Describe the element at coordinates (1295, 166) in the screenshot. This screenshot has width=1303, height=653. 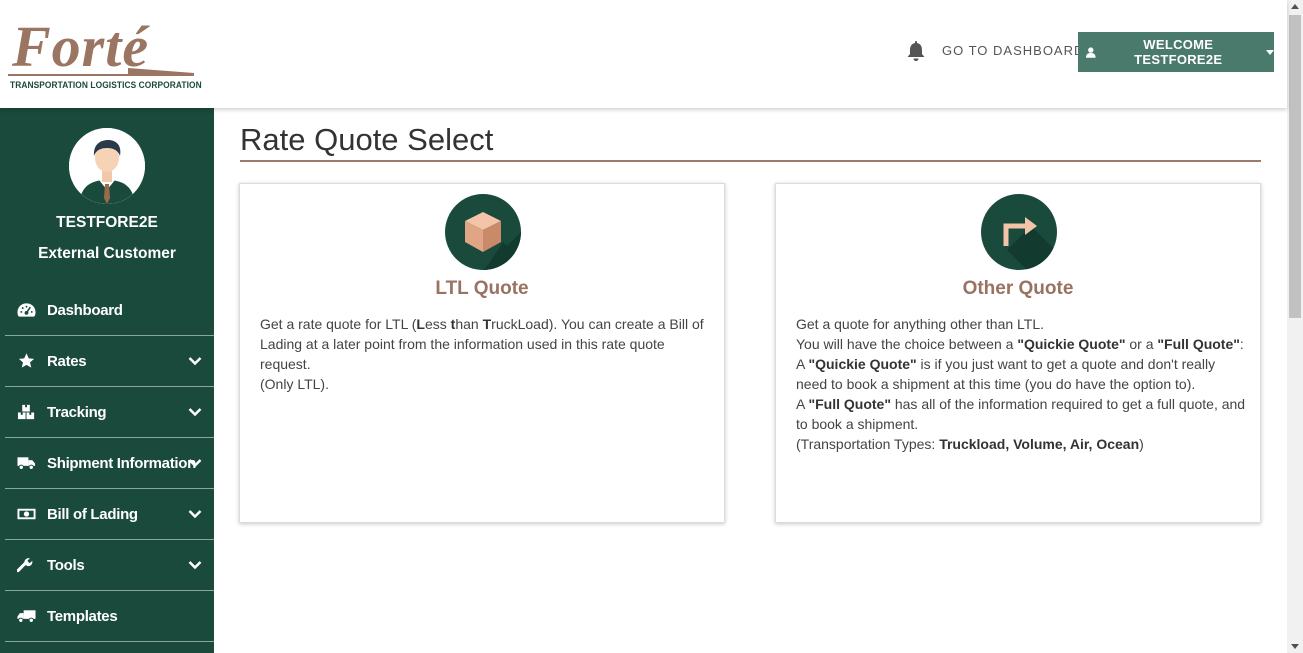
I see `scrollbar-thumb` at that location.